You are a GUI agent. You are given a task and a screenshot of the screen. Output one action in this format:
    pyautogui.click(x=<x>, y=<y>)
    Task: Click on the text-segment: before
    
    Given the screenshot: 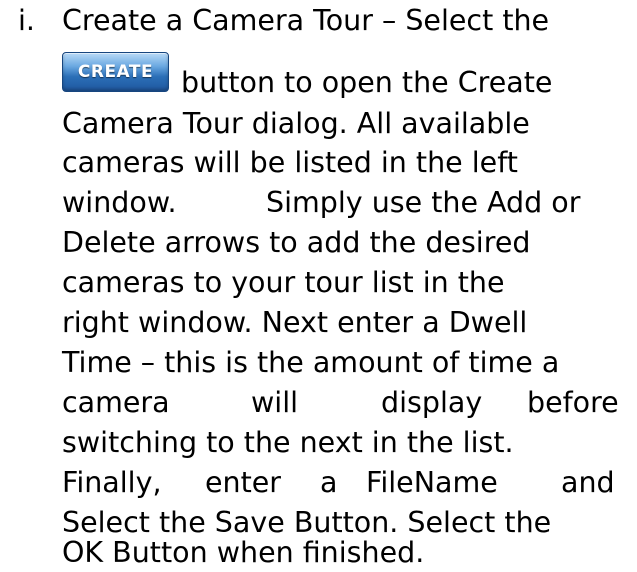 What is the action you would take?
    pyautogui.click(x=573, y=402)
    